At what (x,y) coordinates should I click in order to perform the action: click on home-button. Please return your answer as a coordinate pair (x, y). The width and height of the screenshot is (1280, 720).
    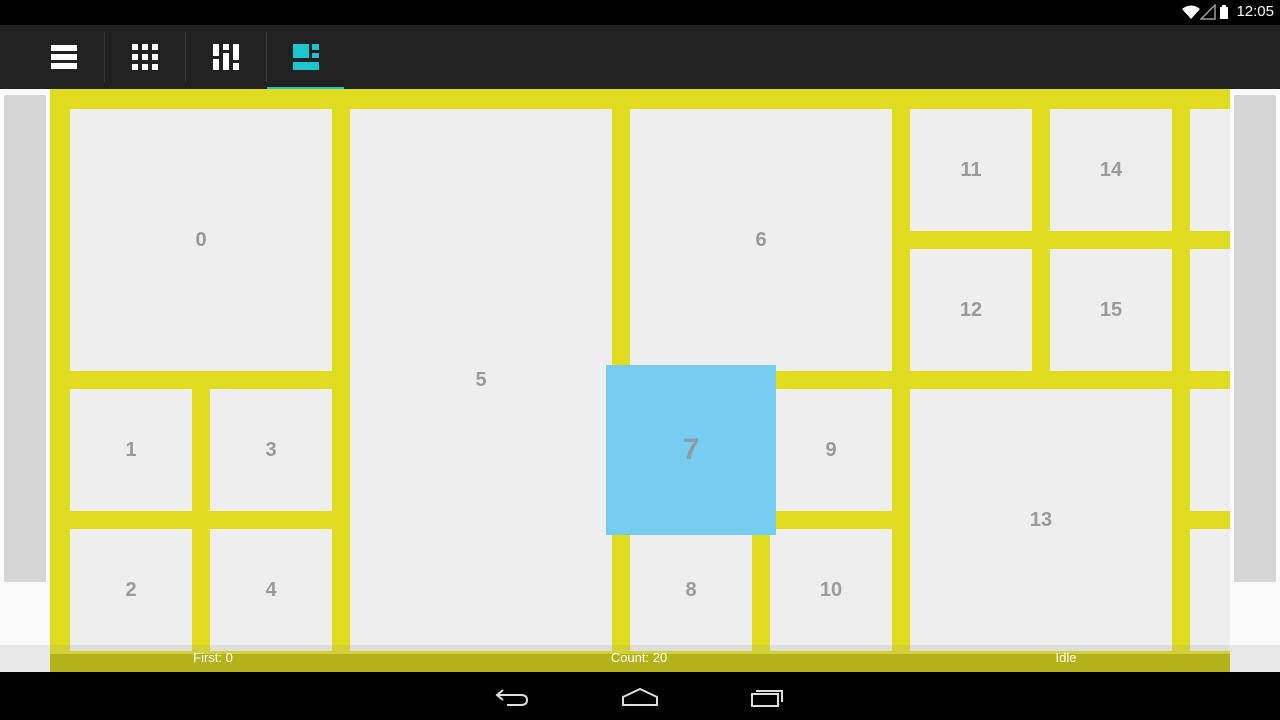
    Looking at the image, I should click on (640, 697).